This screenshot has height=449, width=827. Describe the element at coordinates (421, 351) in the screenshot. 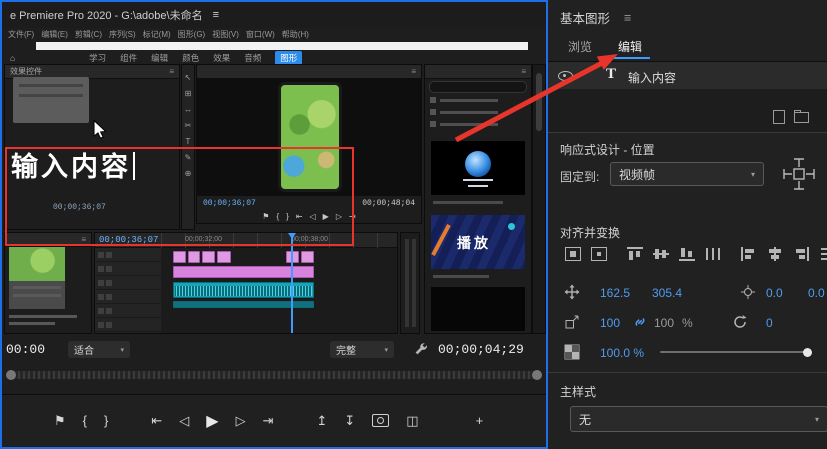

I see `settings-wrench-icon` at that location.